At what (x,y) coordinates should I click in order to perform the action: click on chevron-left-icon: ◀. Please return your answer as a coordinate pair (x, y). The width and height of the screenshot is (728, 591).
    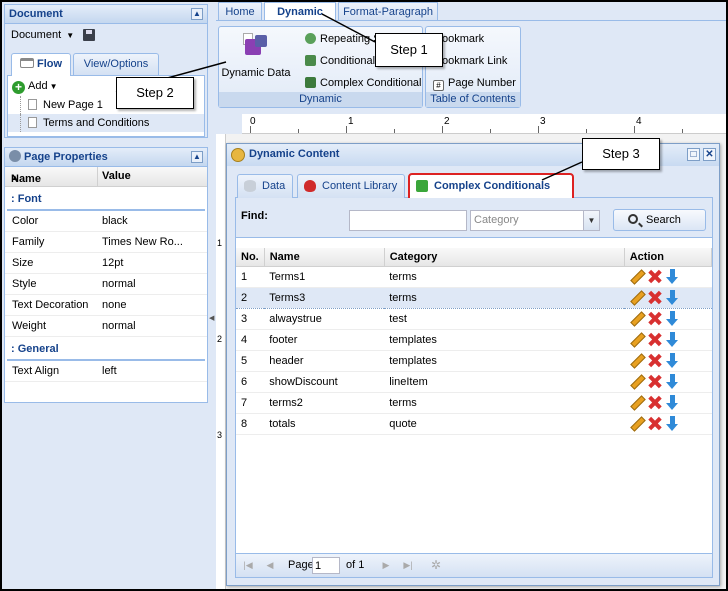
    Looking at the image, I should click on (211, 318).